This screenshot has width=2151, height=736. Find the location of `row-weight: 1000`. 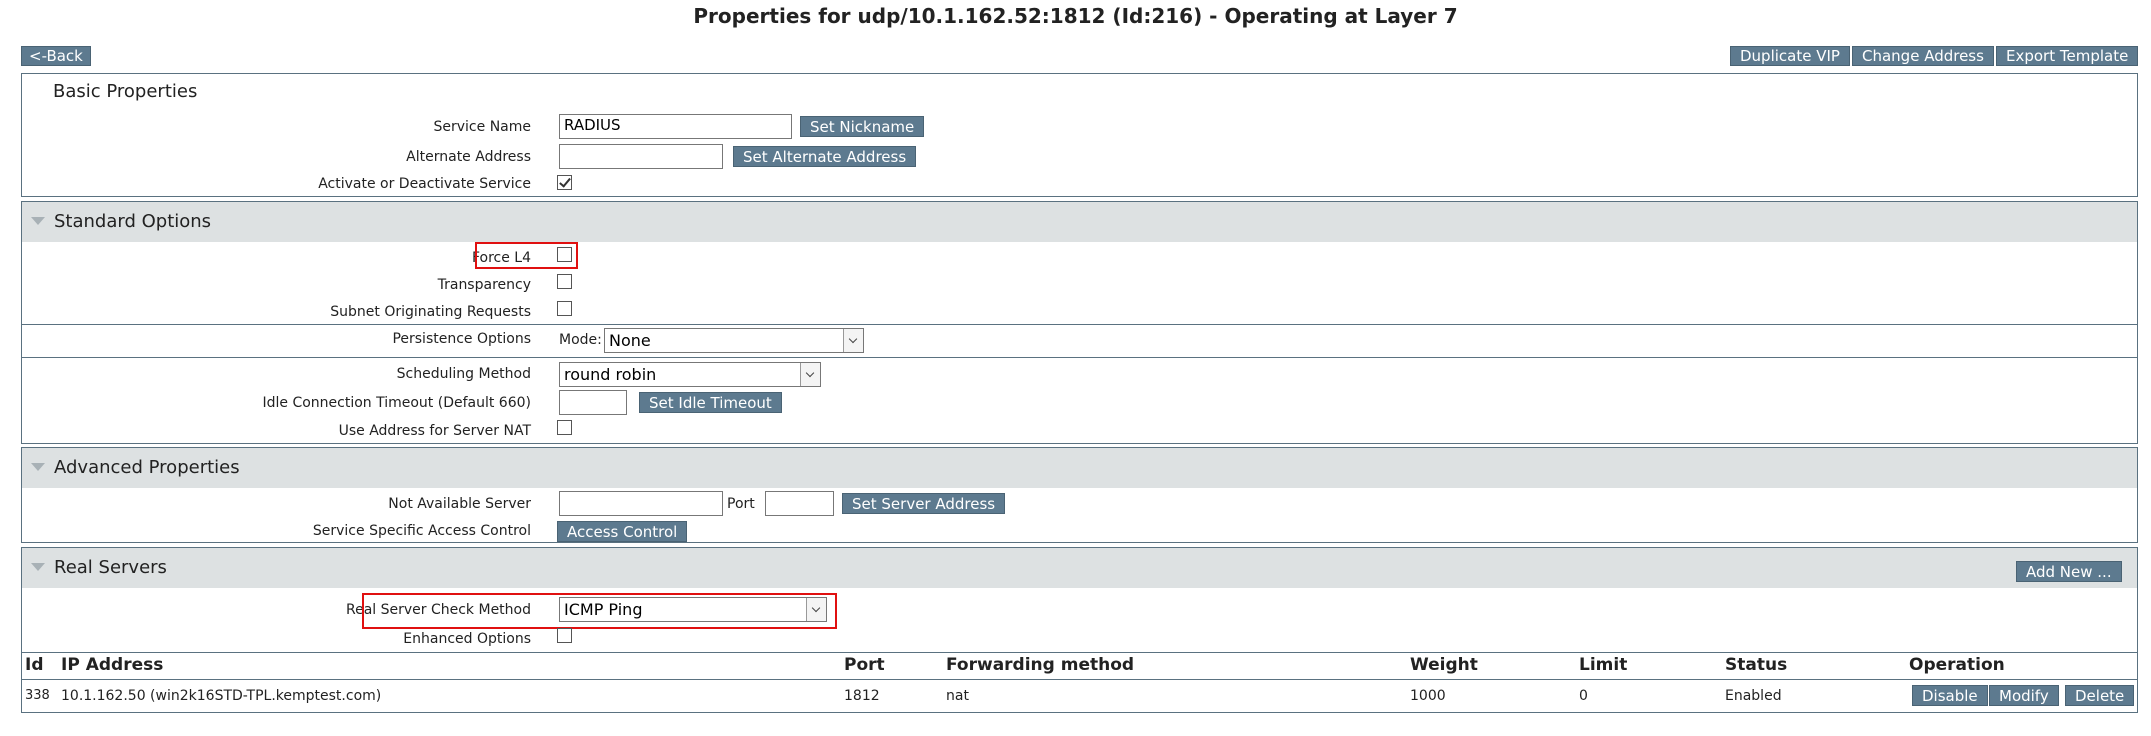

row-weight: 1000 is located at coordinates (1428, 696).